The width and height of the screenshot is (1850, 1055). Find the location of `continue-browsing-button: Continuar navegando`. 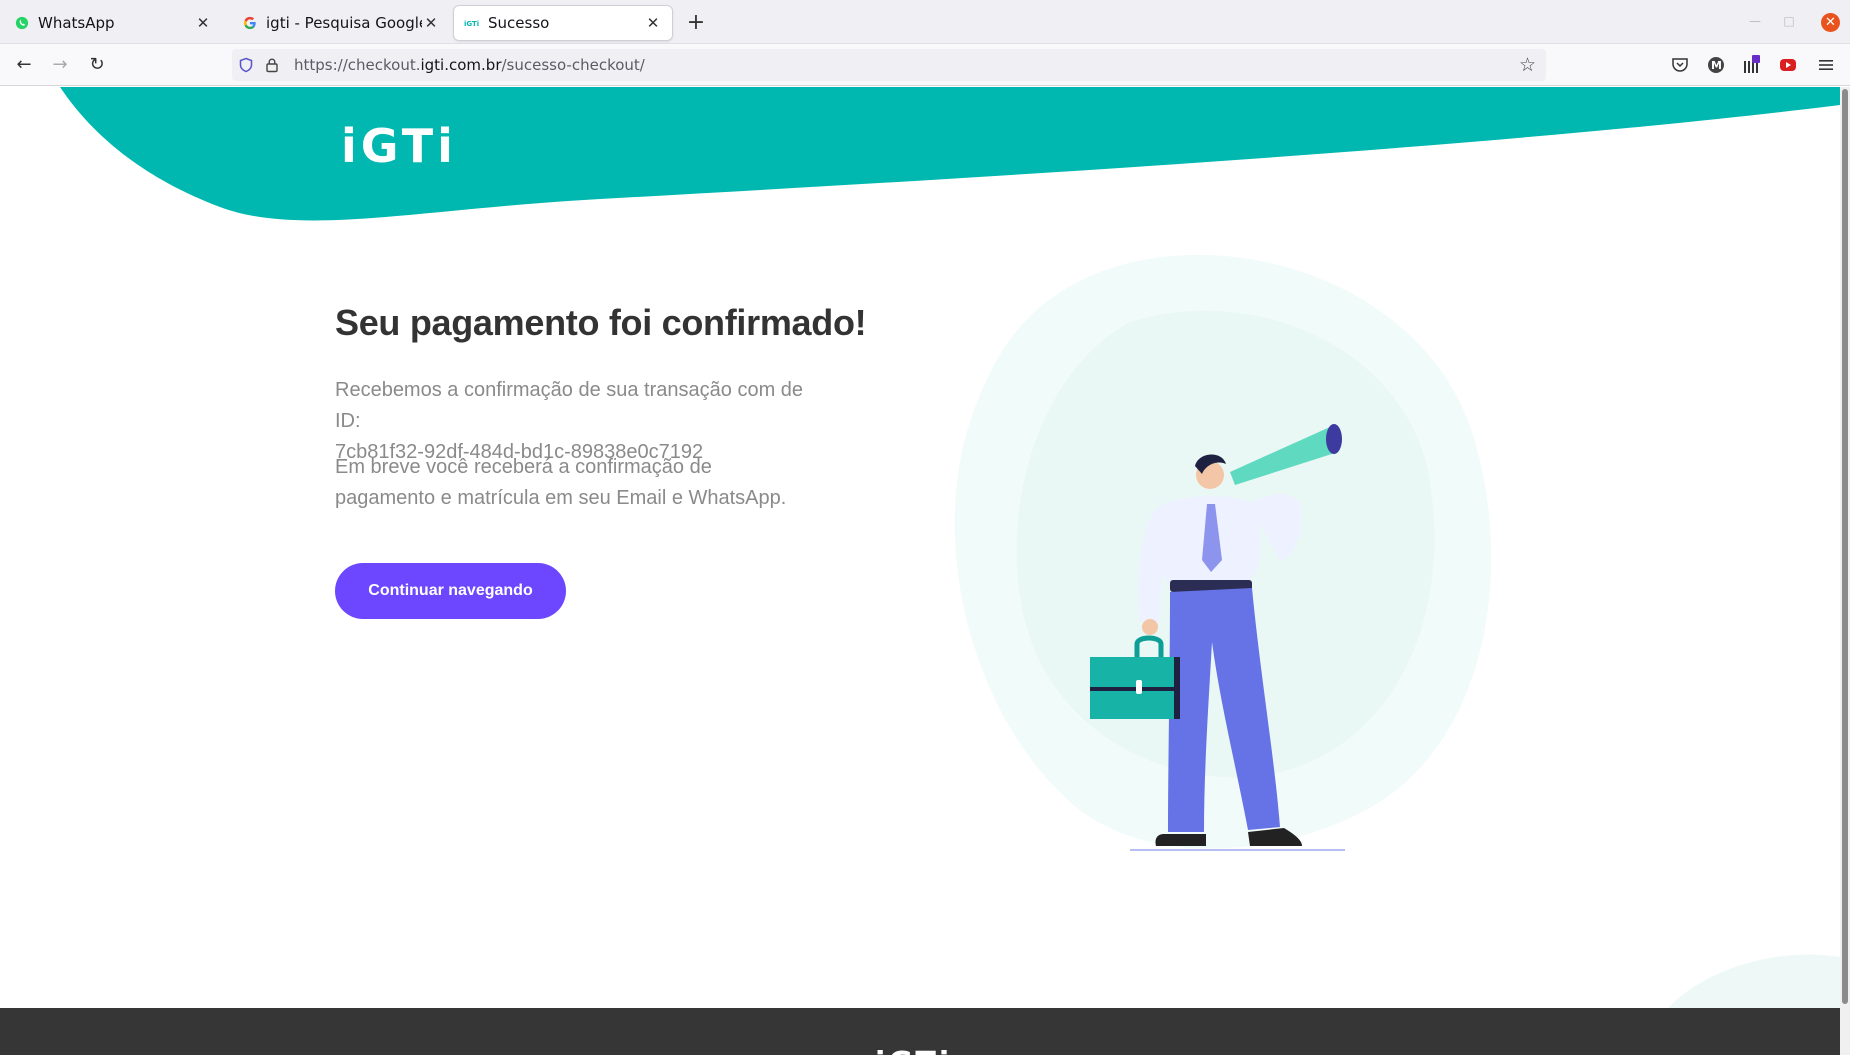

continue-browsing-button: Continuar navegando is located at coordinates (450, 591).